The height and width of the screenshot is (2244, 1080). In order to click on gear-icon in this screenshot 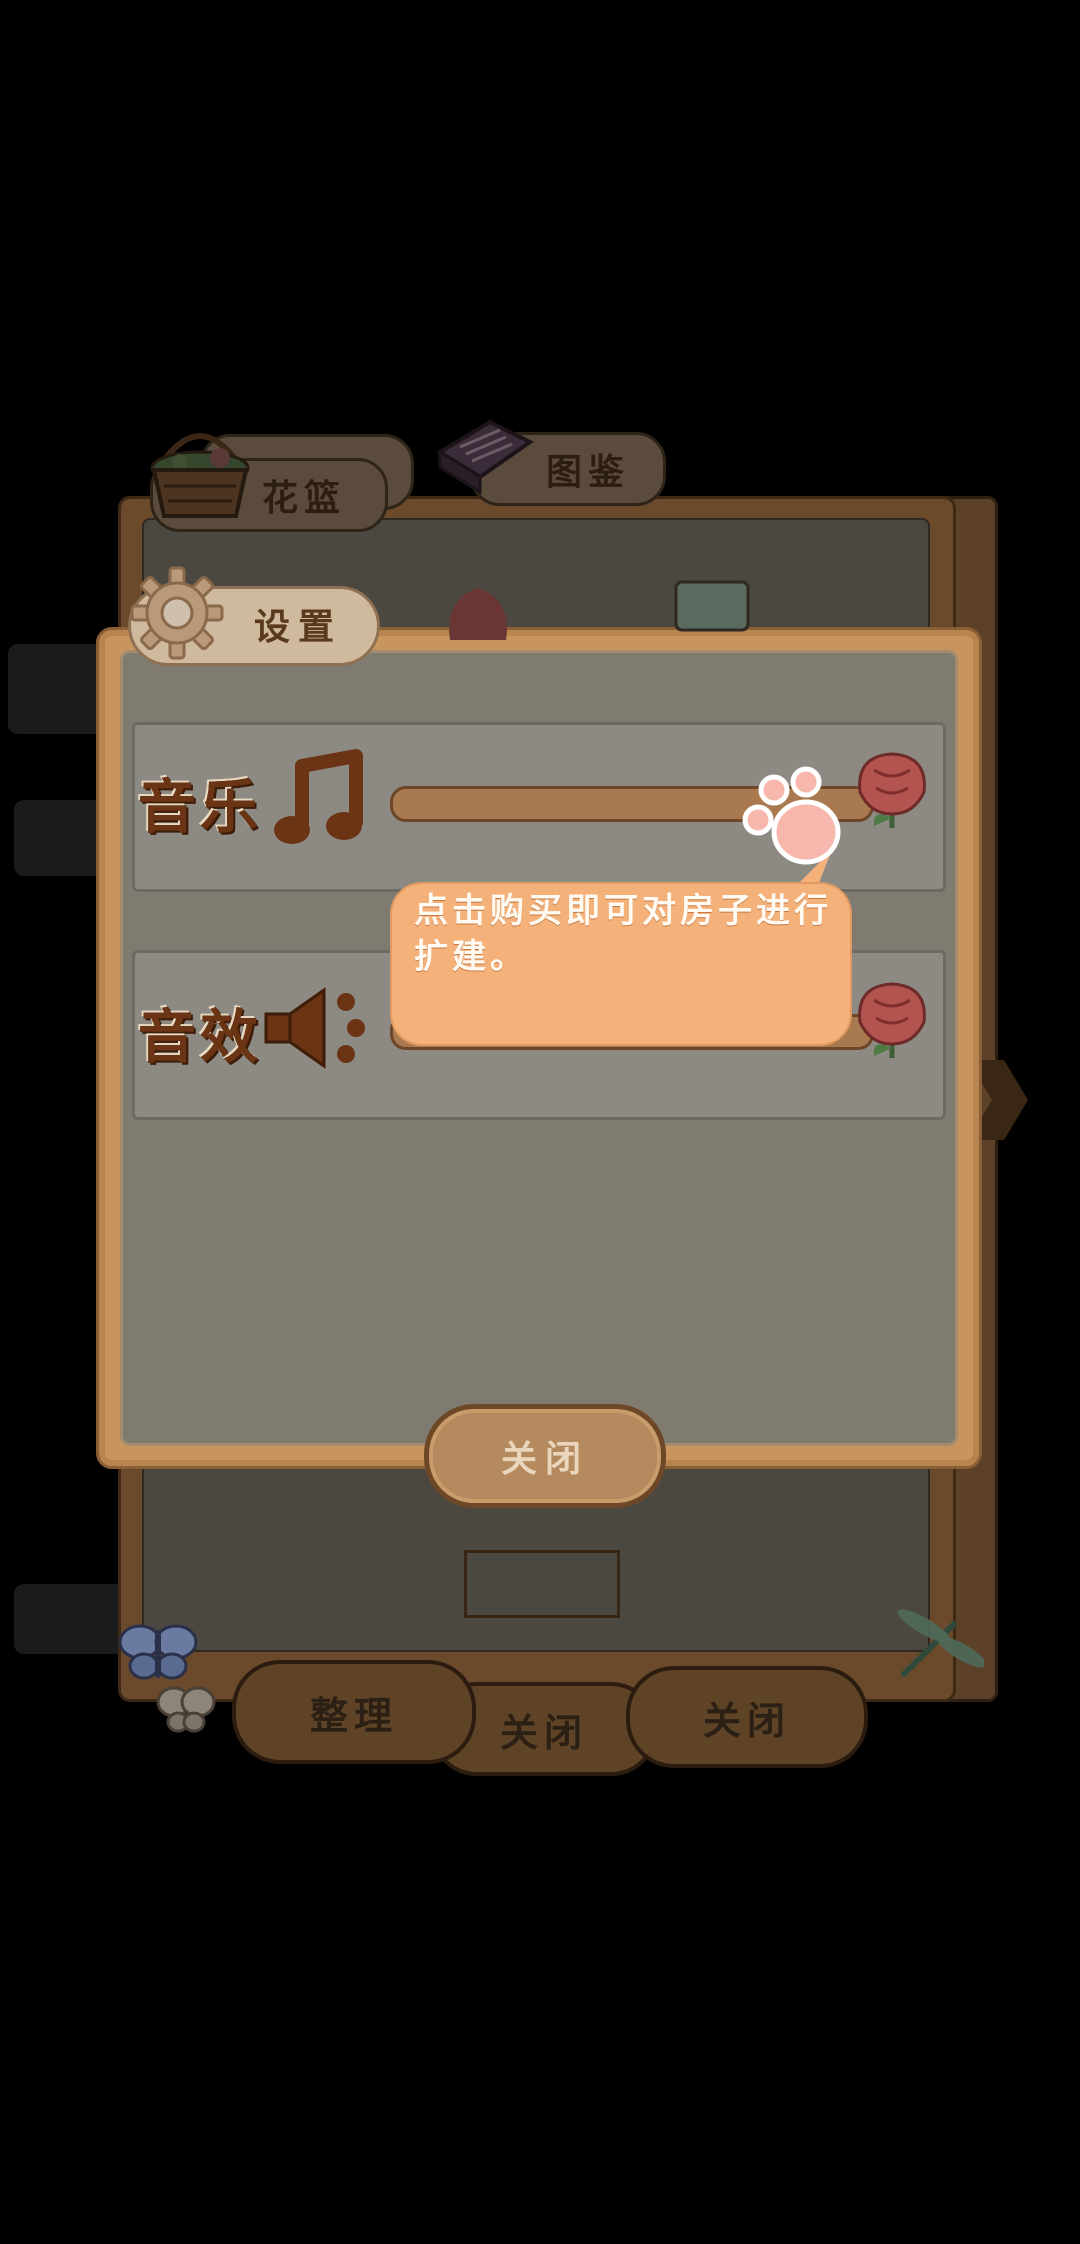, I will do `click(177, 613)`.